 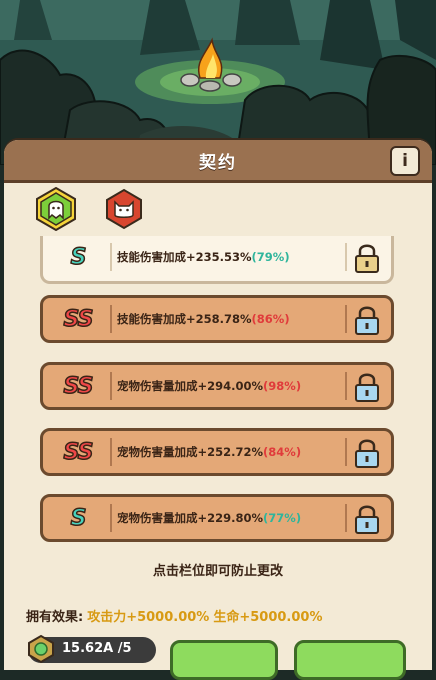 I want to click on contract-text: 技能伤害加成+258.78%(86%), so click(x=203, y=319).